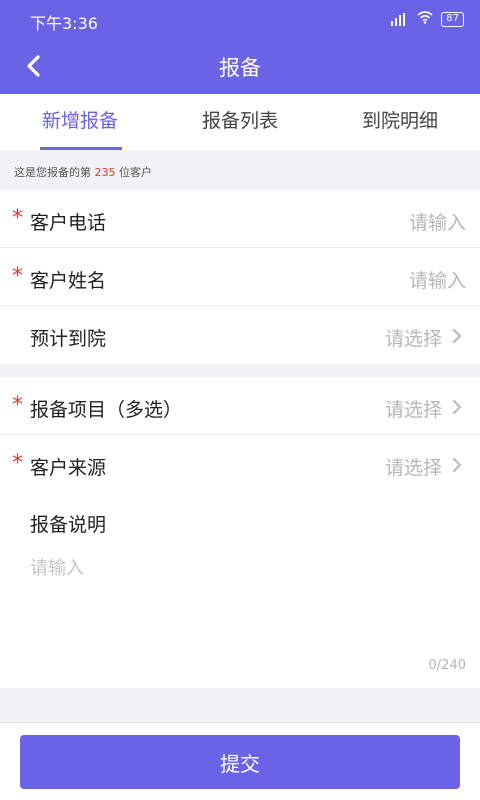  Describe the element at coordinates (437, 221) in the screenshot. I see `phone-input: 请输入` at that location.